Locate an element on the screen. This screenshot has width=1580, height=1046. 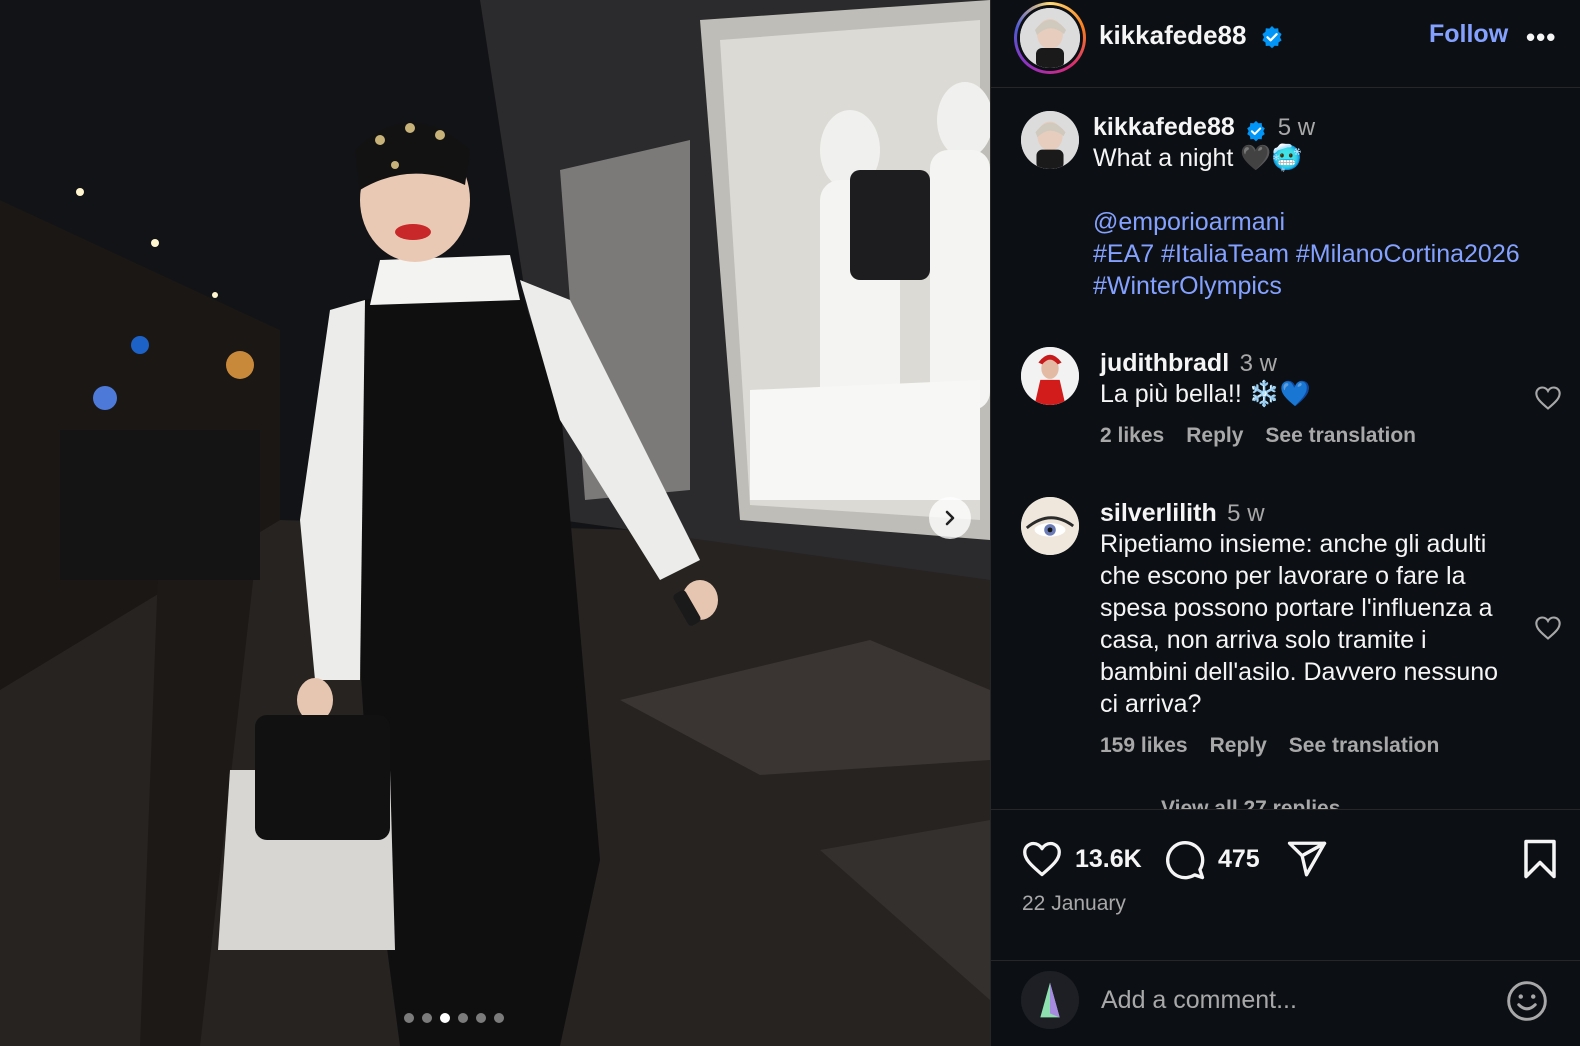
likes-count: 13.6K is located at coordinates (1108, 859).